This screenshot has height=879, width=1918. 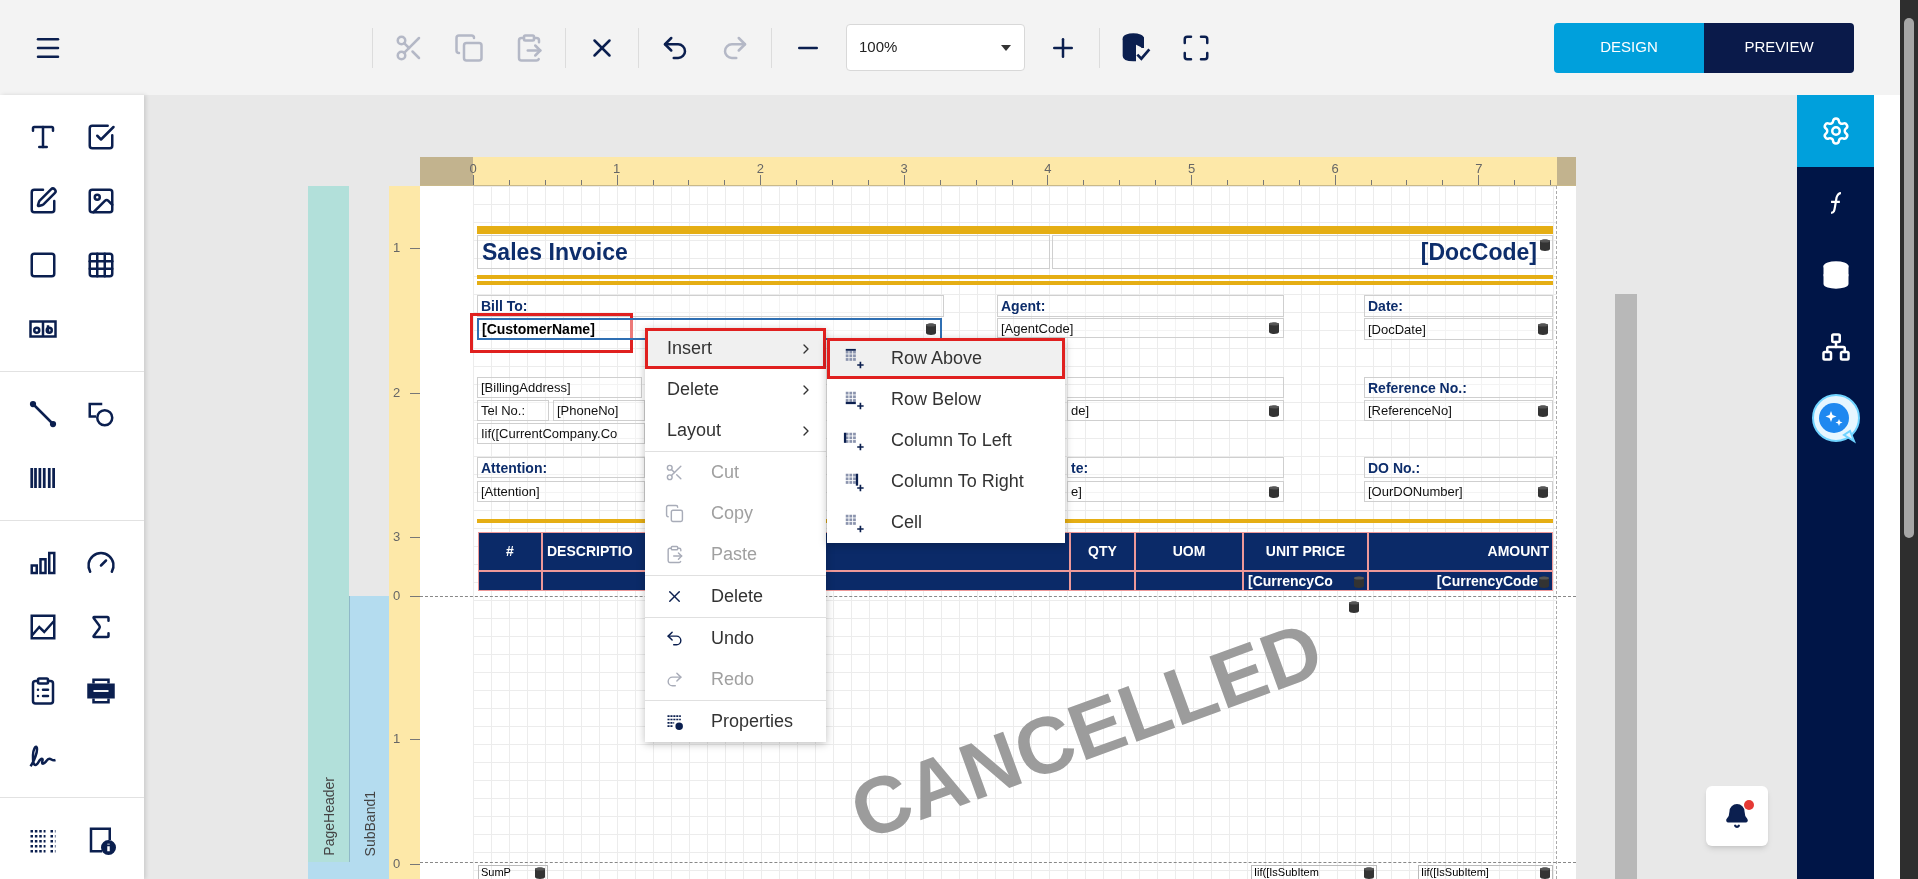 I want to click on menu-item: Column To Left, so click(x=946, y=440).